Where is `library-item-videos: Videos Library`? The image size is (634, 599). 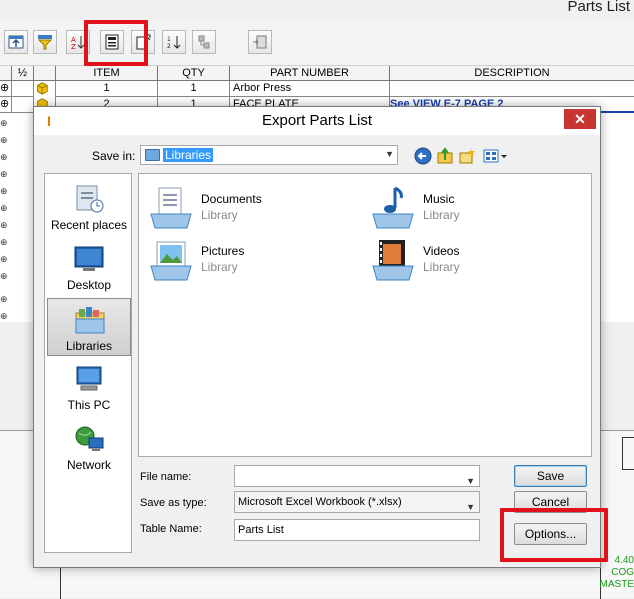 library-item-videos: Videos Library is located at coordinates (465, 261).